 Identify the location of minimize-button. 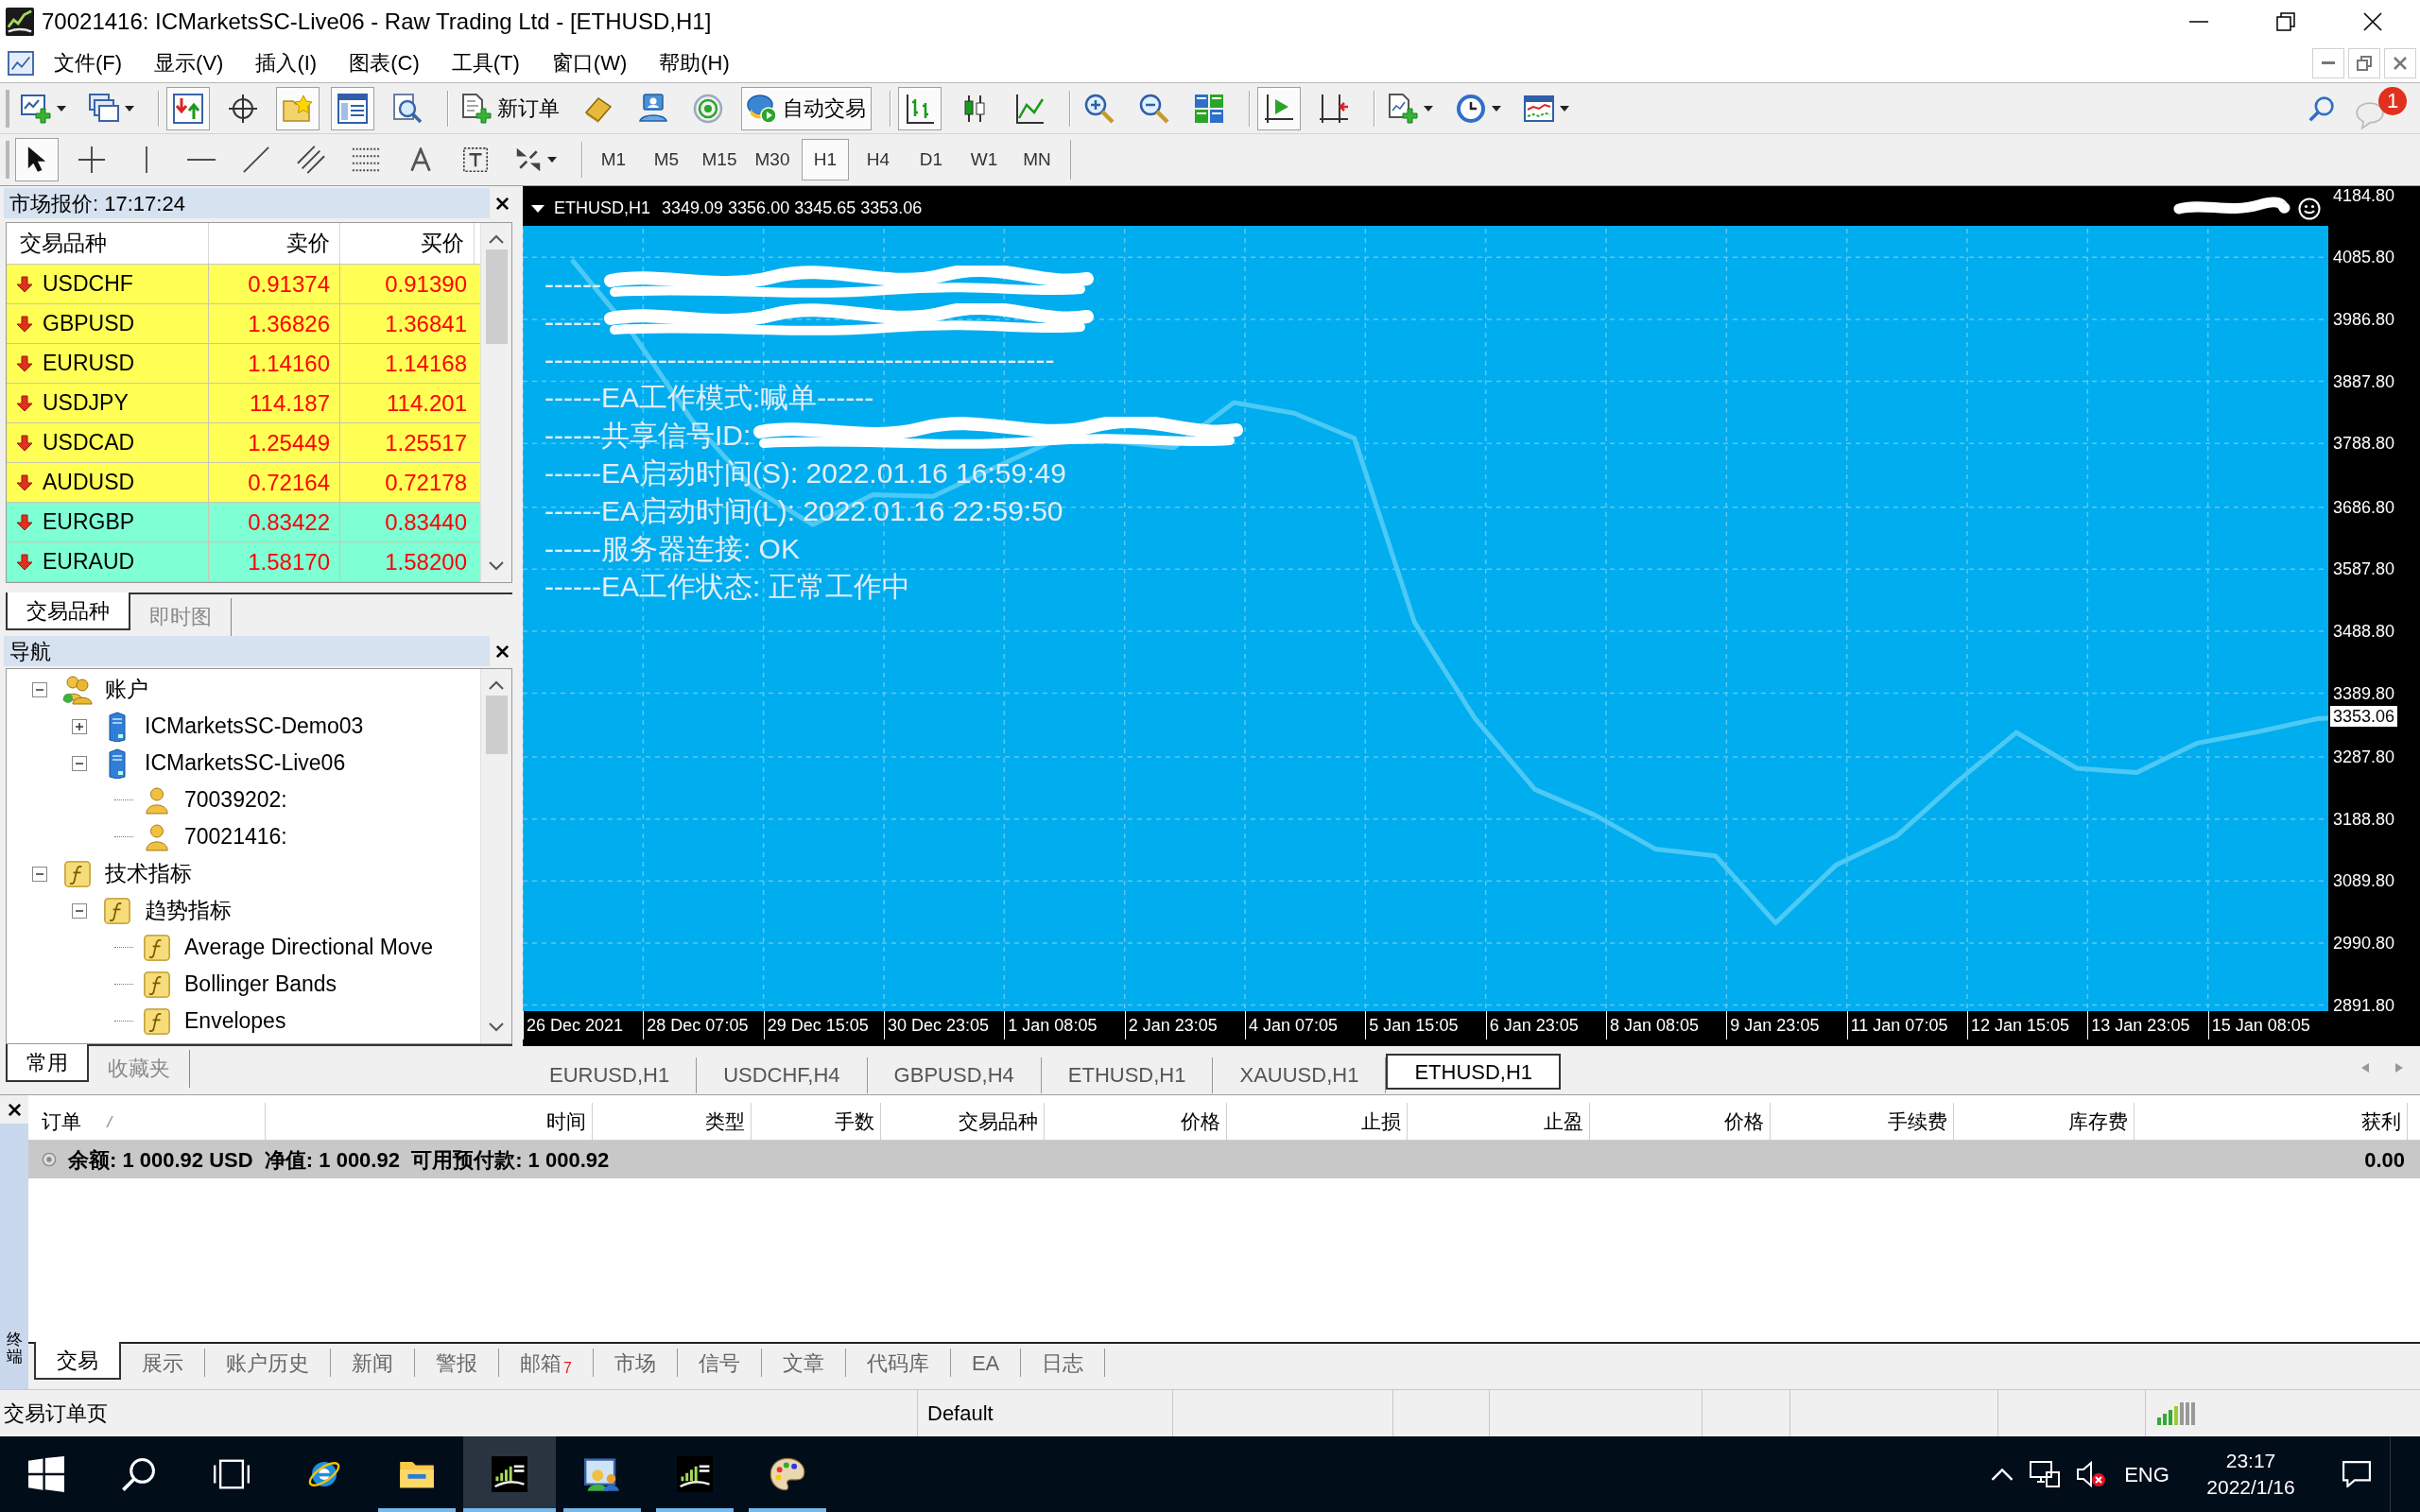
(2328, 62).